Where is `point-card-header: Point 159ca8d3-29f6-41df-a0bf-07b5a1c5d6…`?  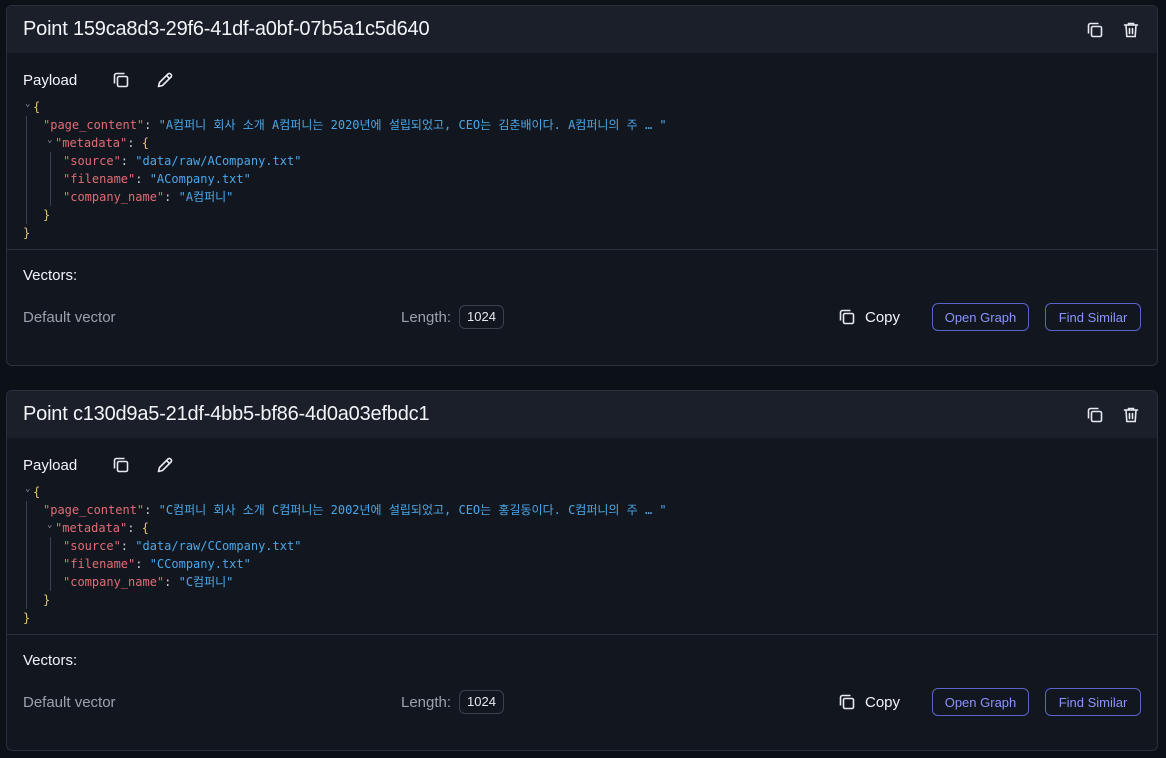 point-card-header: Point 159ca8d3-29f6-41df-a0bf-07b5a1c5d6… is located at coordinates (582, 29).